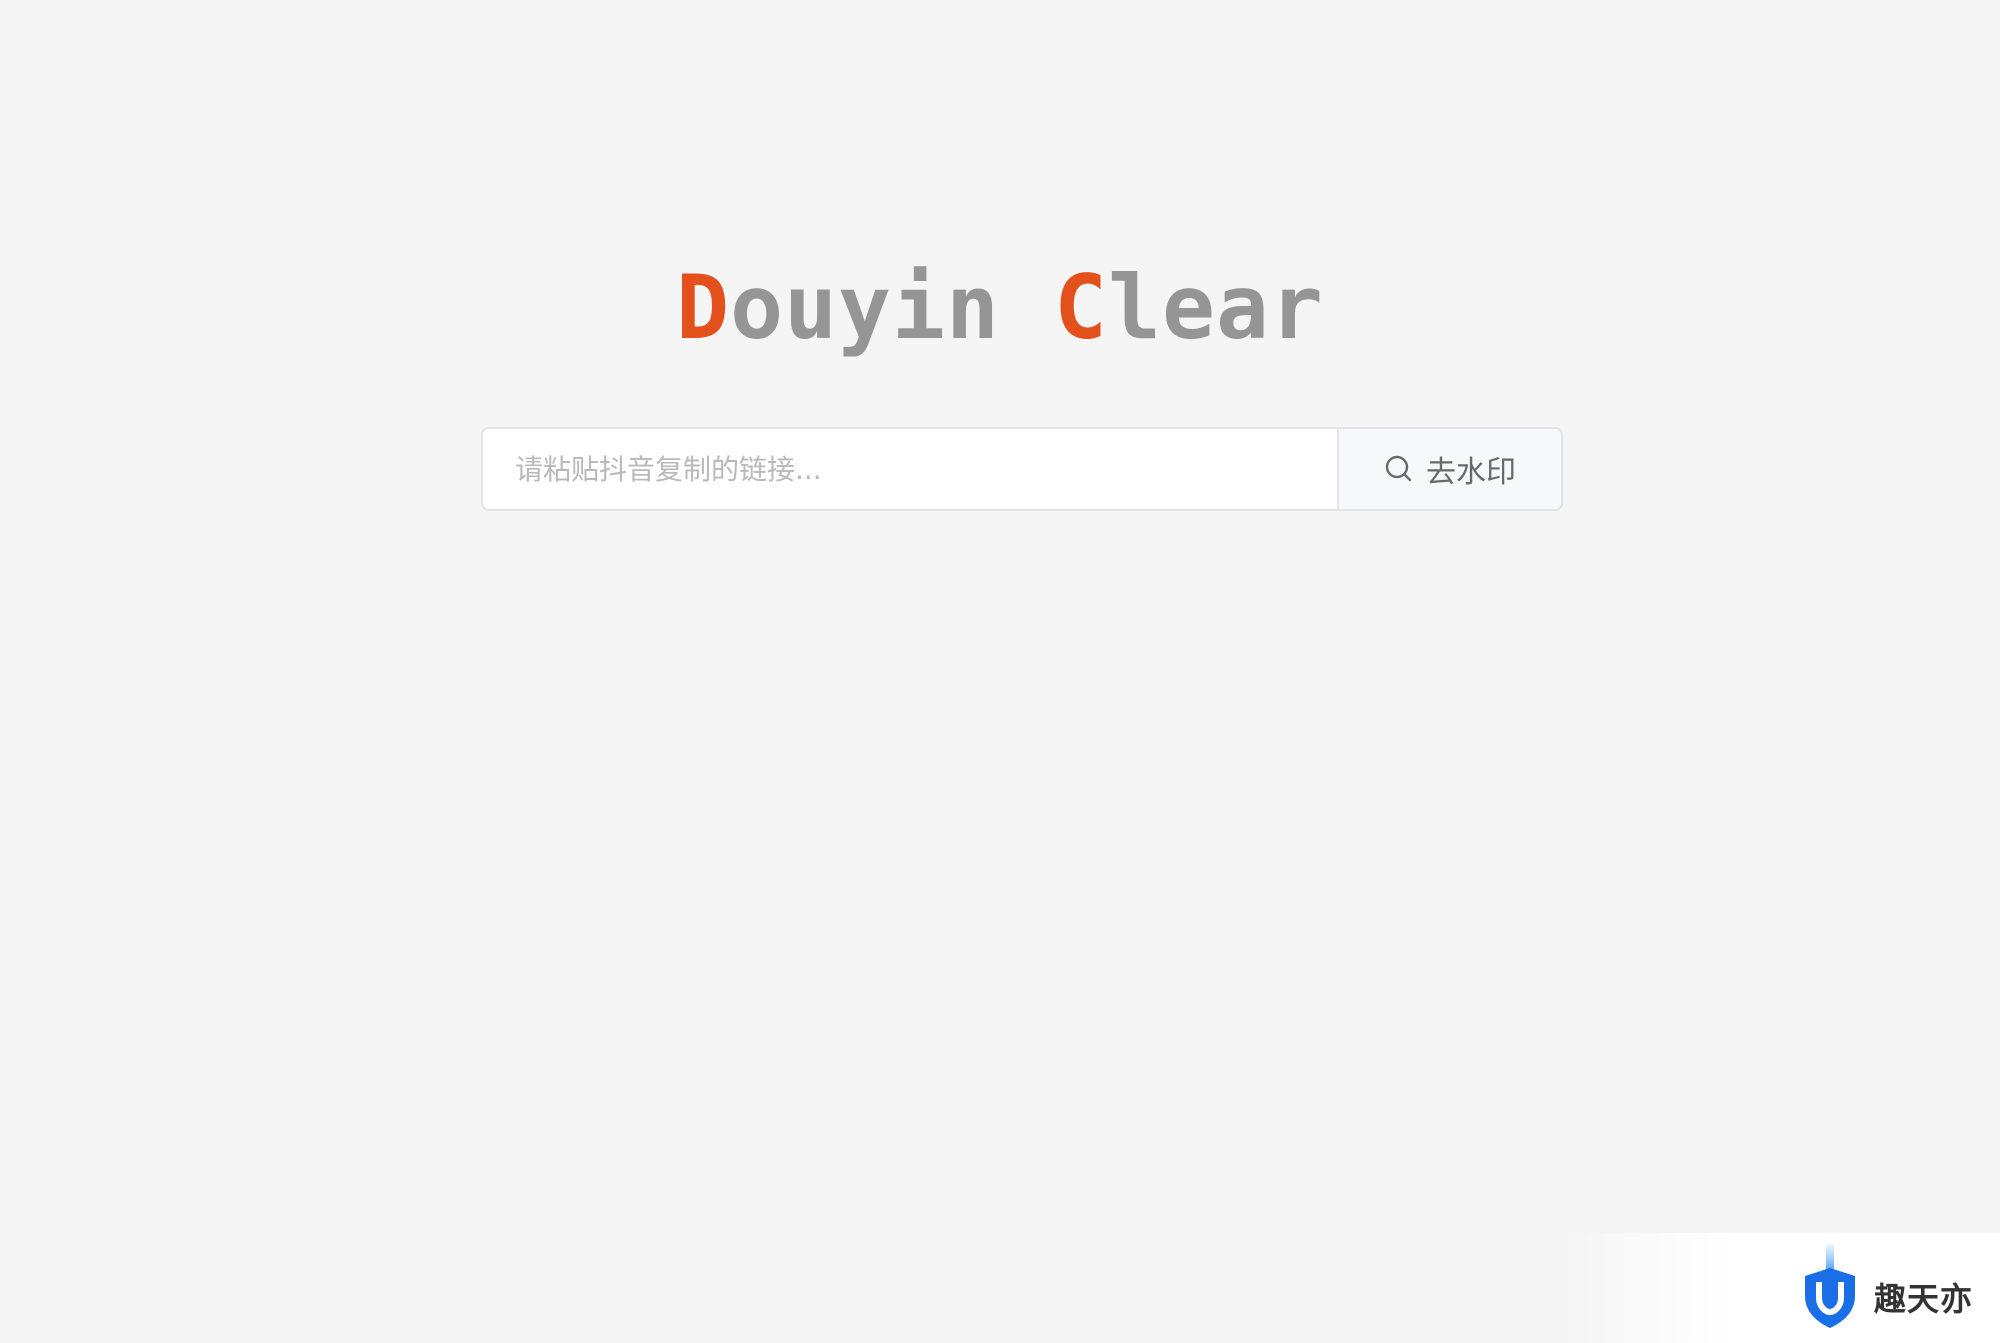  Describe the element at coordinates (1399, 469) in the screenshot. I see `search-icon` at that location.